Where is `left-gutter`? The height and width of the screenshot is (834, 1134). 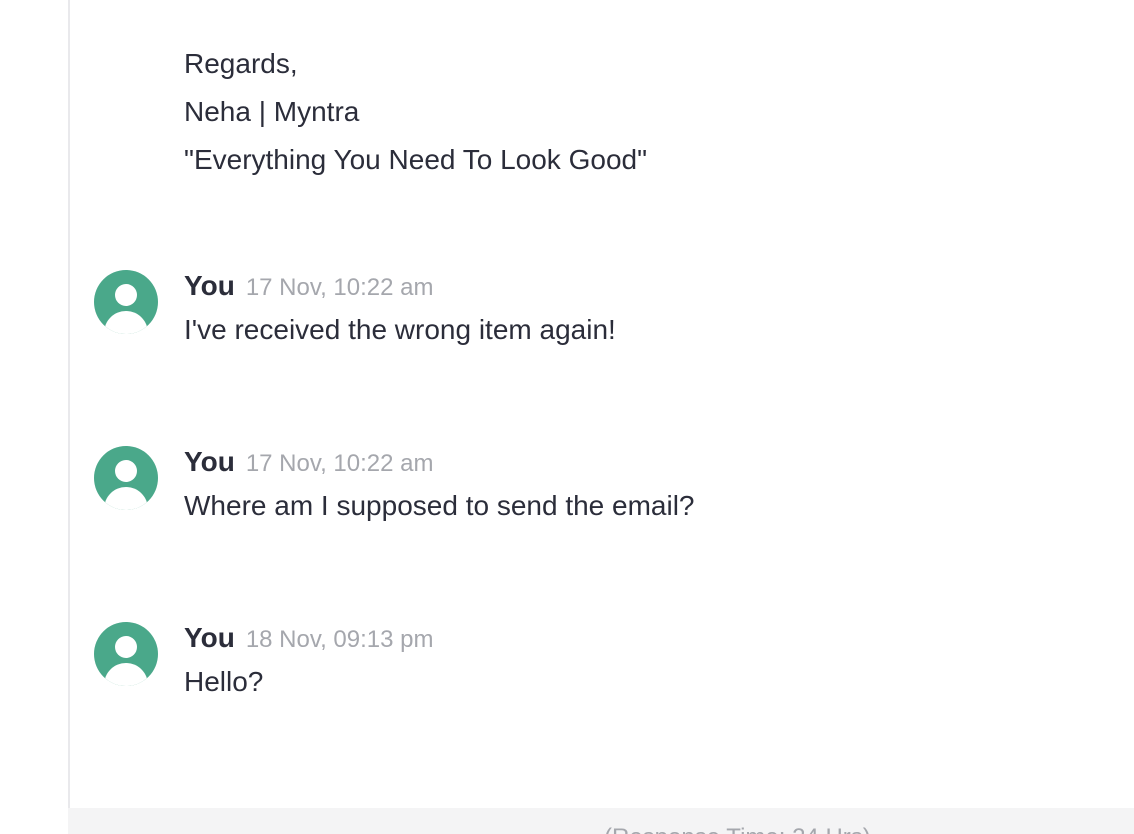
left-gutter is located at coordinates (34, 417).